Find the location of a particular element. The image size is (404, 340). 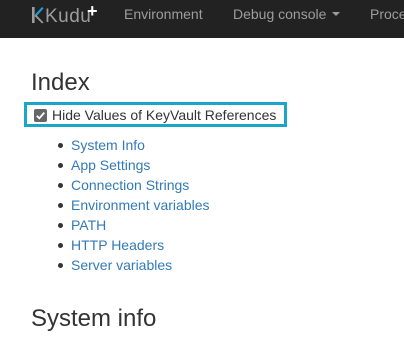

brand-text: Kudu is located at coordinates (68, 16).